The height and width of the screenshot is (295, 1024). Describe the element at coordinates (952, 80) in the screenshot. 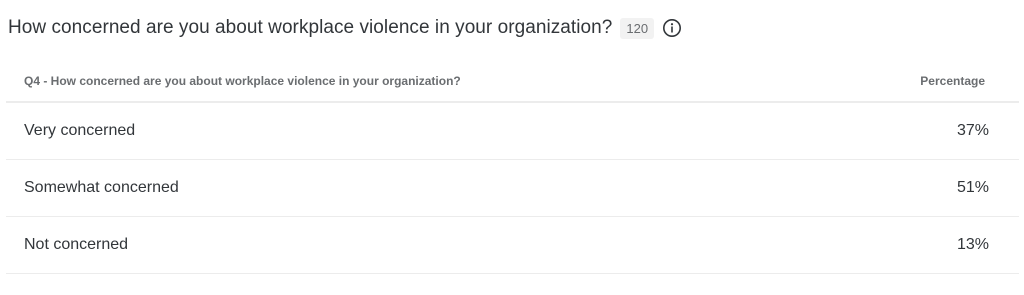

I see `percentage-column-header: Percentage` at that location.